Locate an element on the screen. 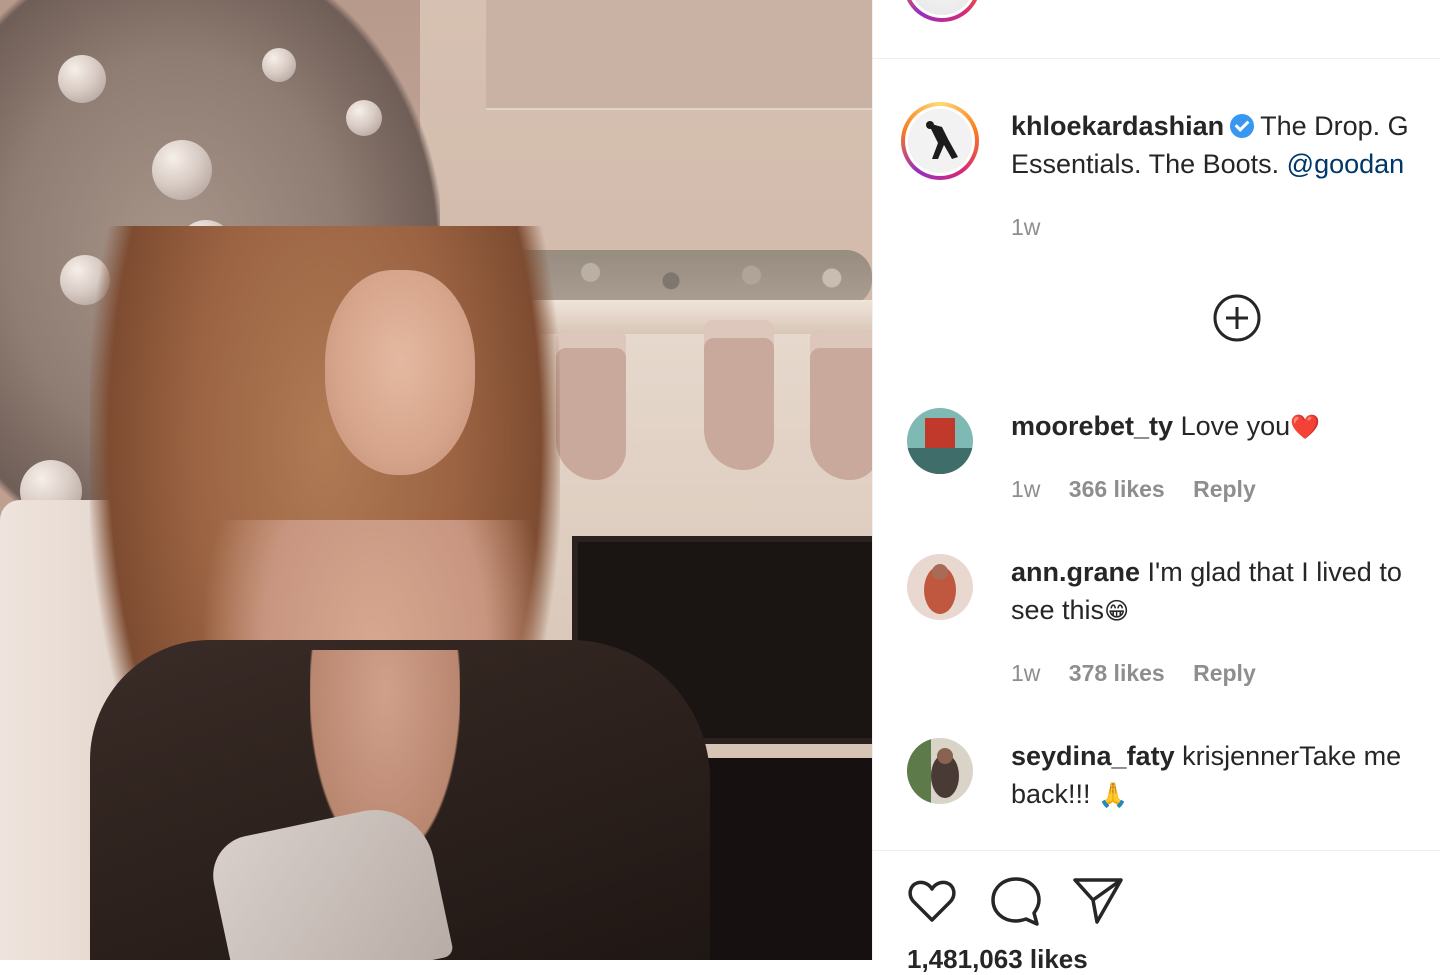 The height and width of the screenshot is (975, 1440). comment-text-2: back!!! is located at coordinates (1051, 794).